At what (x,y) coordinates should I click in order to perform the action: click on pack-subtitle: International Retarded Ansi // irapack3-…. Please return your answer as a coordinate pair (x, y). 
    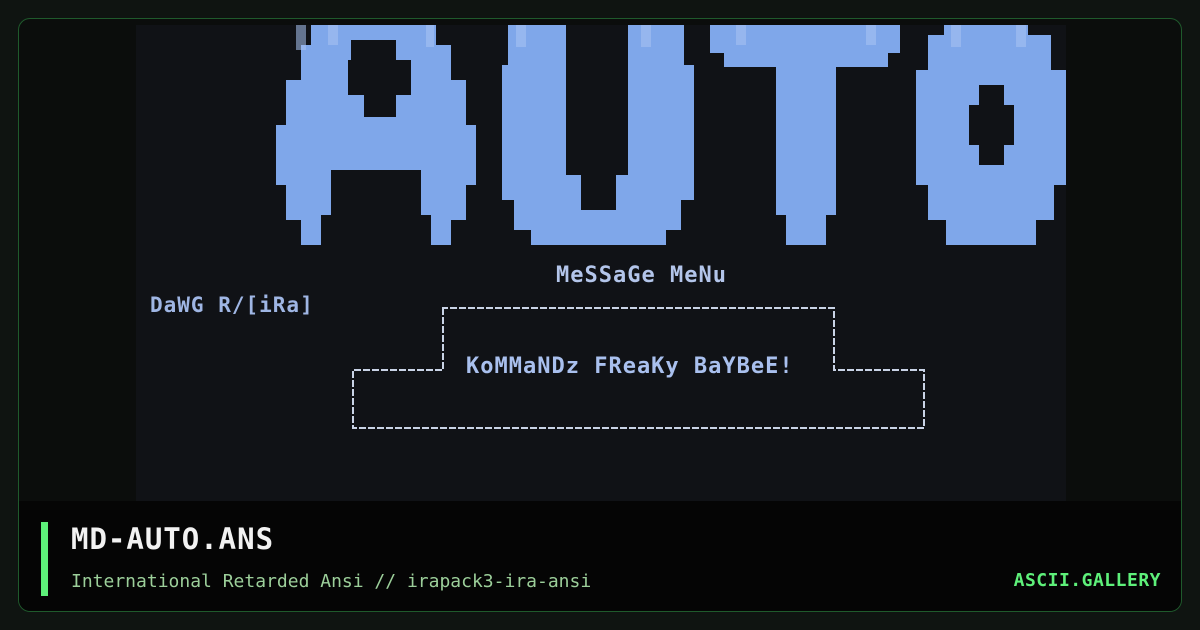
    Looking at the image, I should click on (331, 581).